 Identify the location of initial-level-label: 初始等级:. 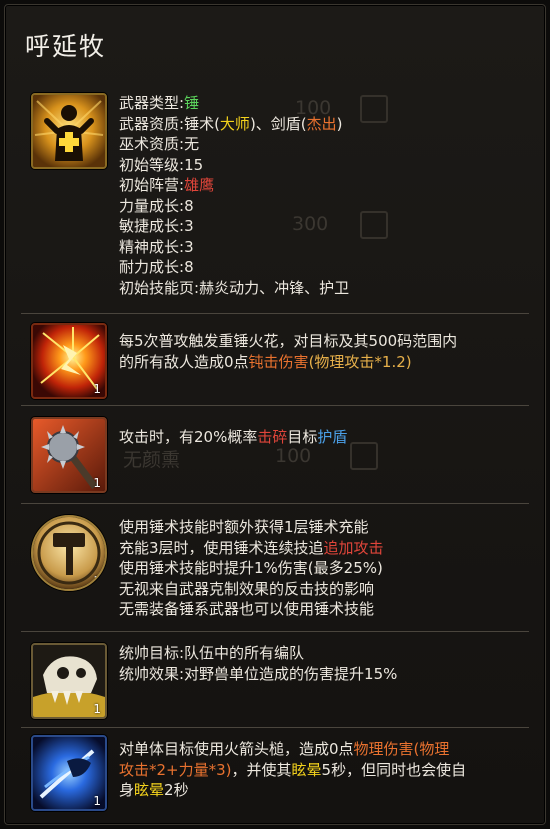
(152, 164).